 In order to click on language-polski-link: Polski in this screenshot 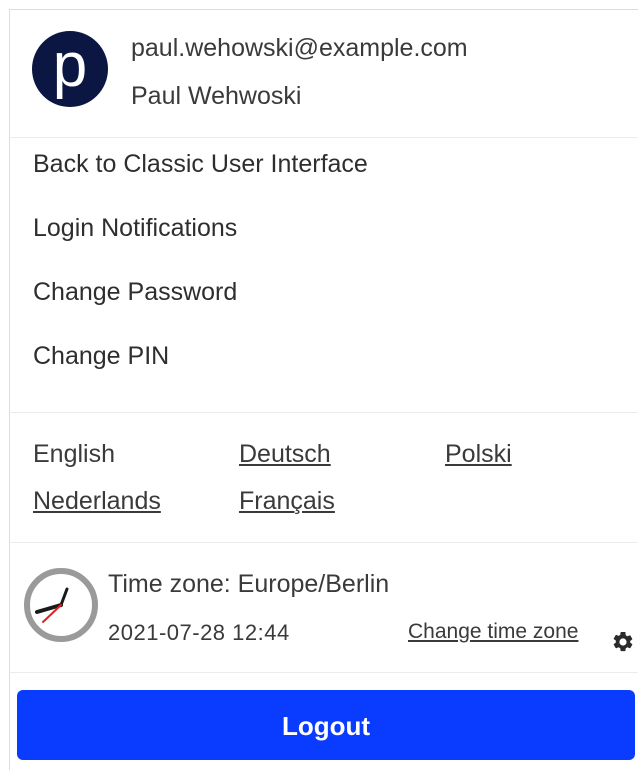, I will do `click(478, 454)`.